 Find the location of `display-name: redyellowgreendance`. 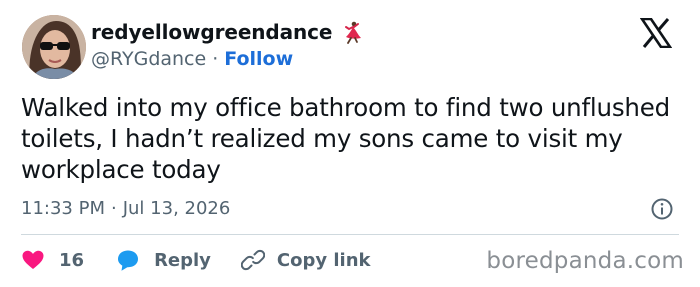

display-name: redyellowgreendance is located at coordinates (212, 32).